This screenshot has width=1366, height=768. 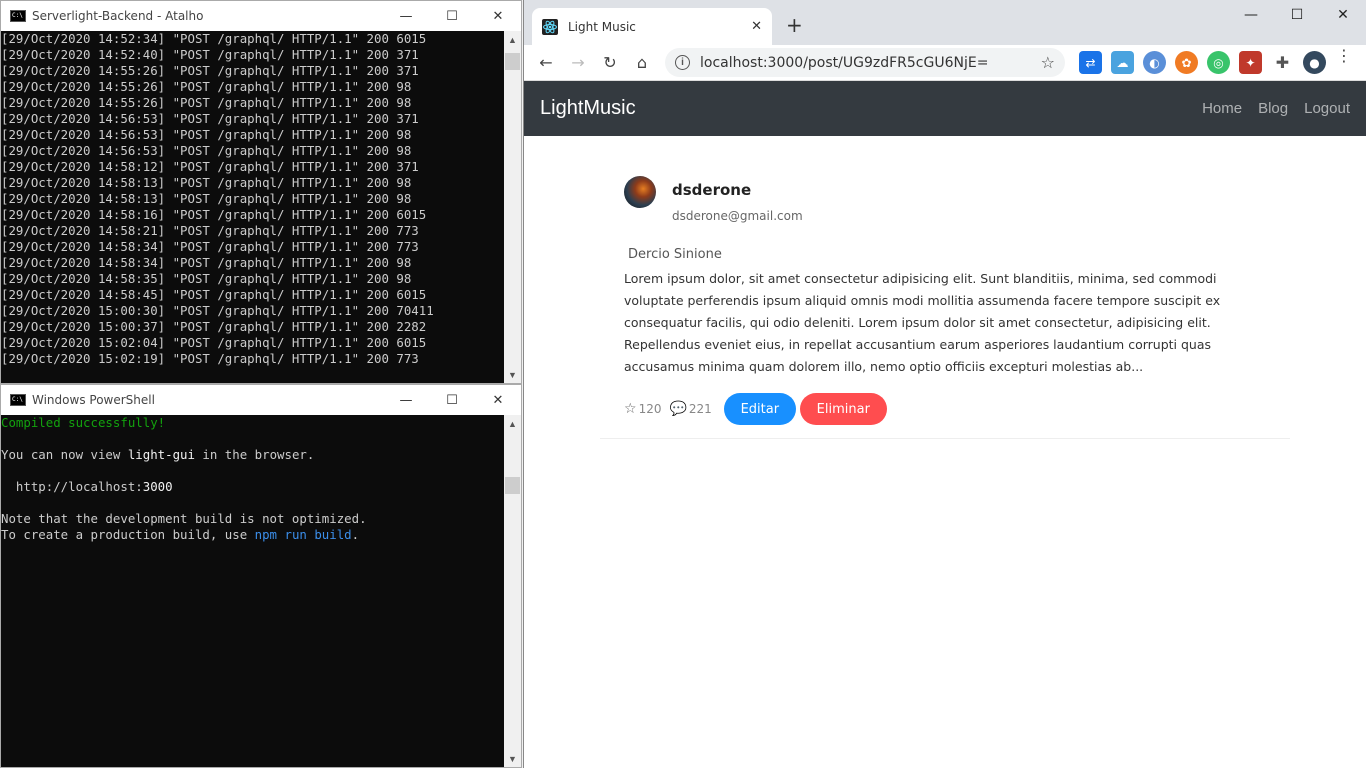 I want to click on post-title: Dercio Sinione, so click(x=675, y=254).